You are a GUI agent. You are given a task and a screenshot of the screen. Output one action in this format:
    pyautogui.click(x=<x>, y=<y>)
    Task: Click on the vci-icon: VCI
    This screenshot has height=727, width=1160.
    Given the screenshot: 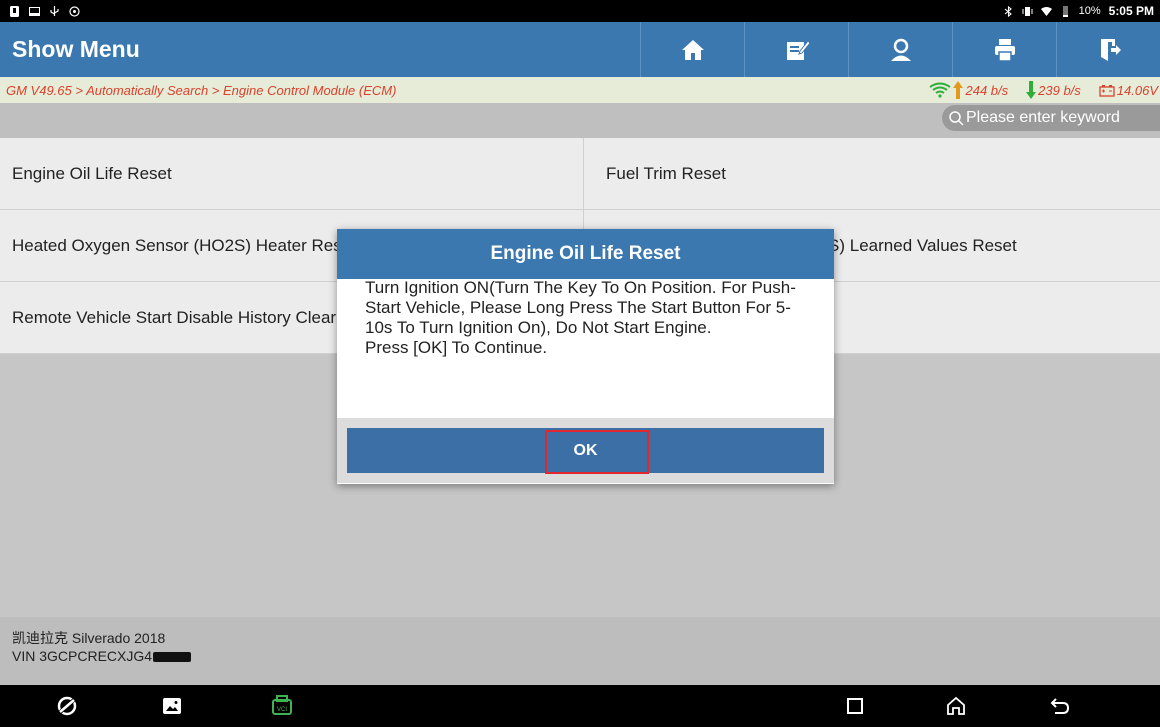 What is the action you would take?
    pyautogui.click(x=282, y=706)
    